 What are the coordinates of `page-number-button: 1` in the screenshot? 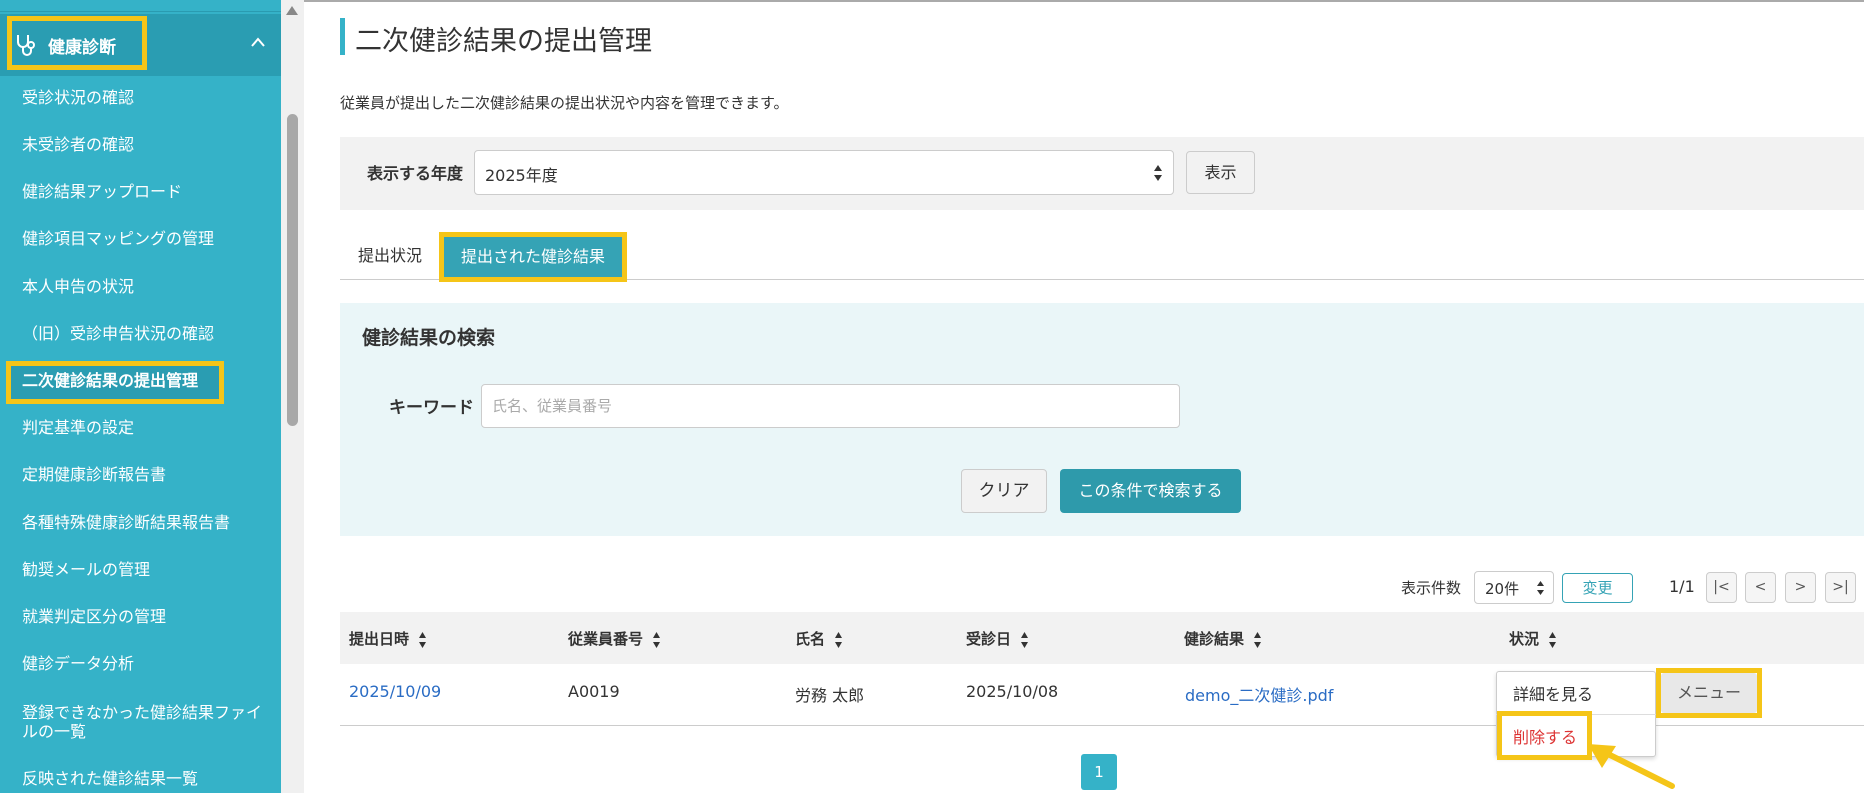 It's located at (1099, 772).